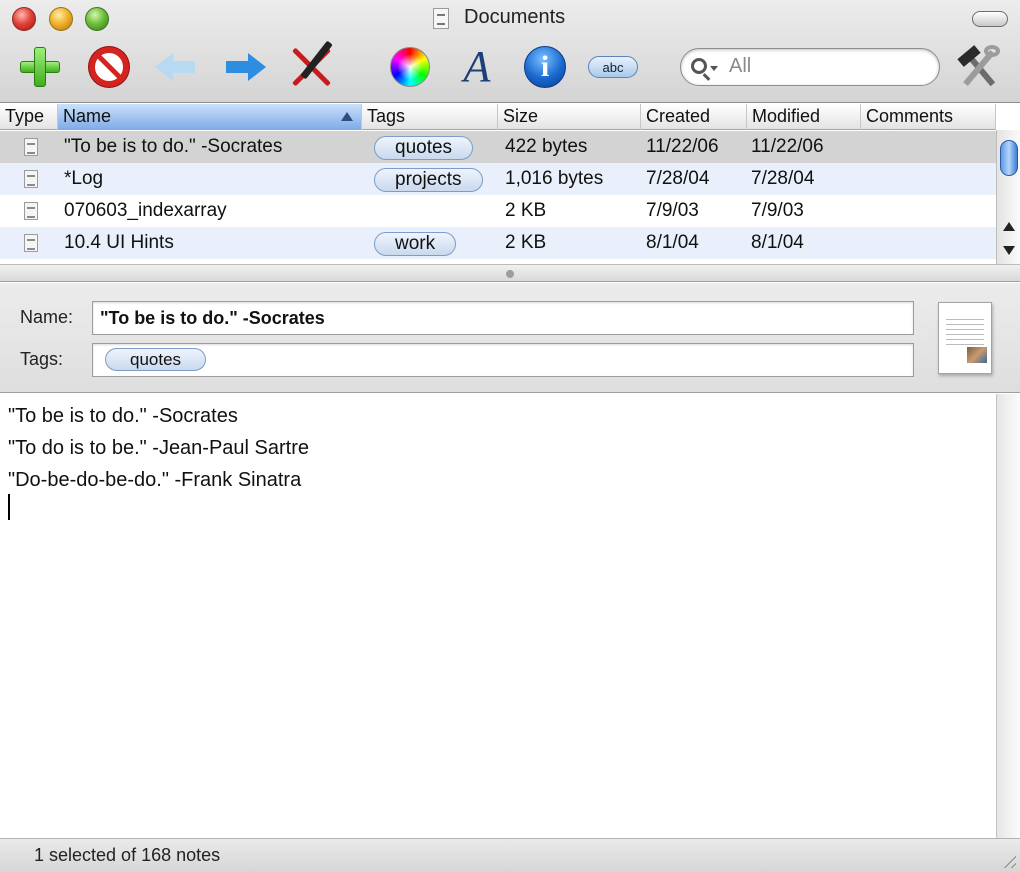 Image resolution: width=1020 pixels, height=872 pixels. Describe the element at coordinates (672, 210) in the screenshot. I see `row-created: 7/9/03` at that location.